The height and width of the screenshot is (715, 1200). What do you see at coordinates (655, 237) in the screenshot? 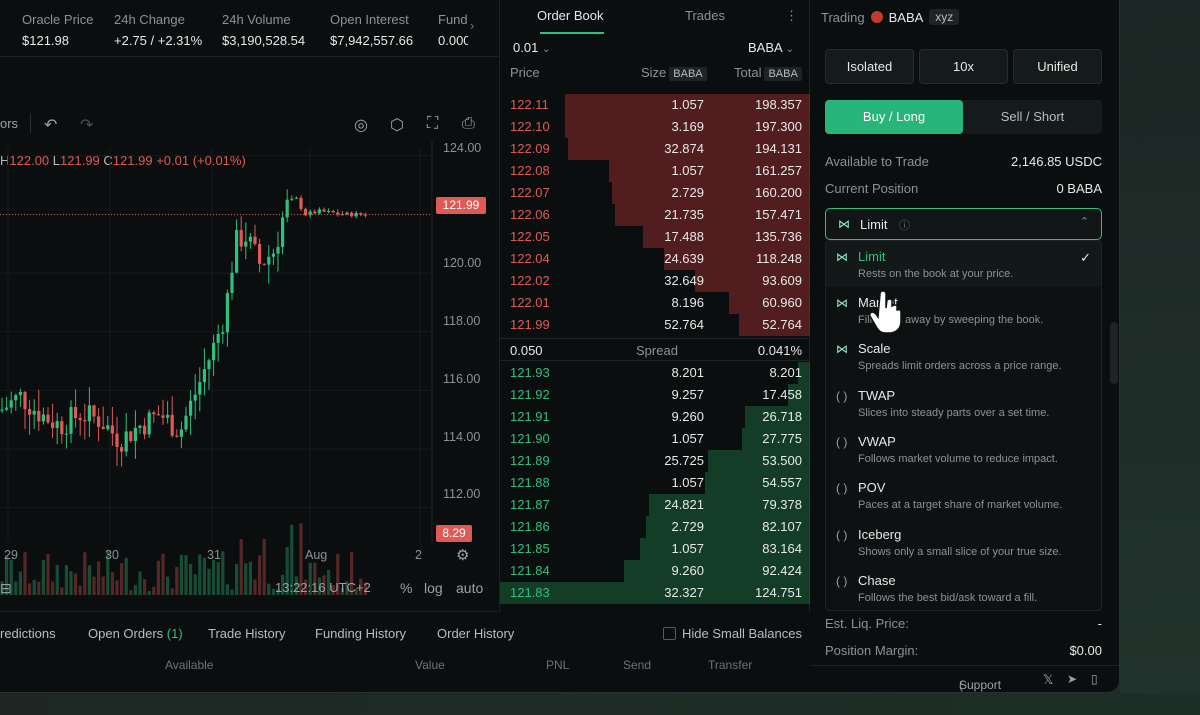
I see `ask-row: 122.05 17.488 135.736` at bounding box center [655, 237].